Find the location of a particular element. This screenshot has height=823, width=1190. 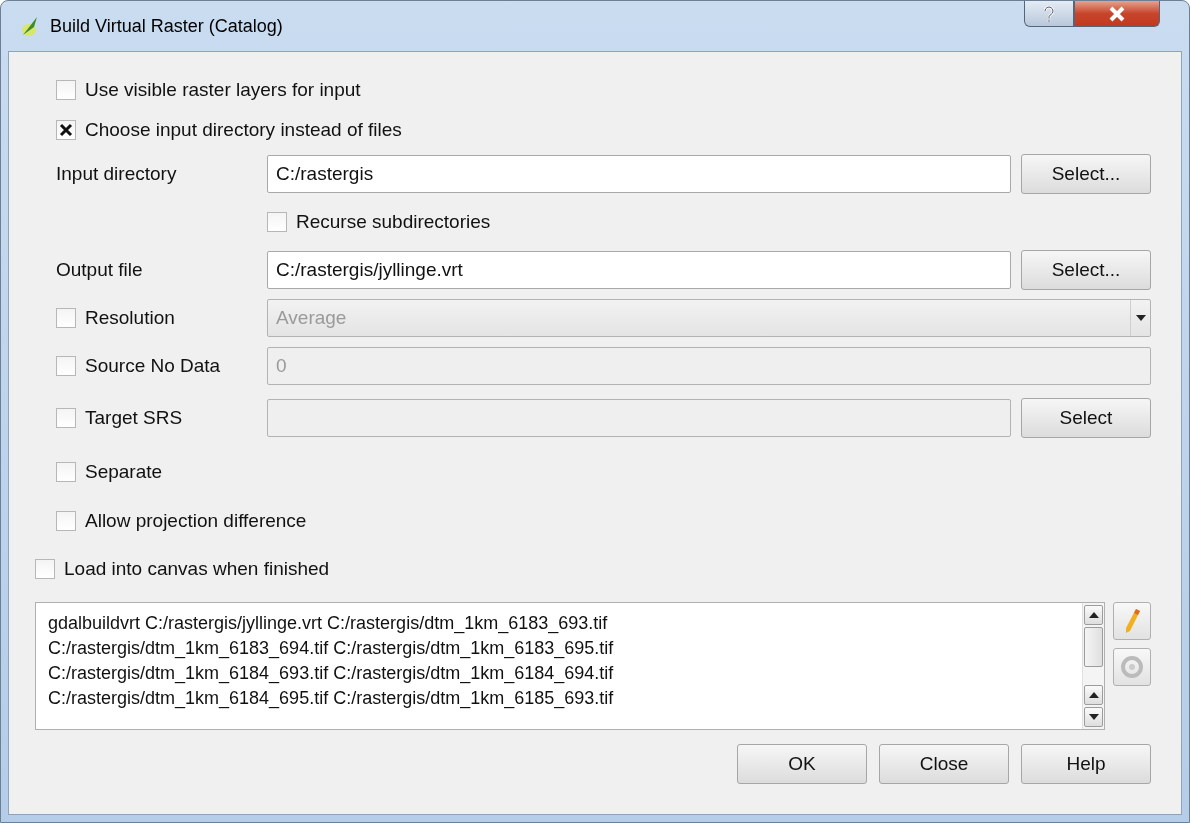

scroll-down-icon is located at coordinates (1093, 717).